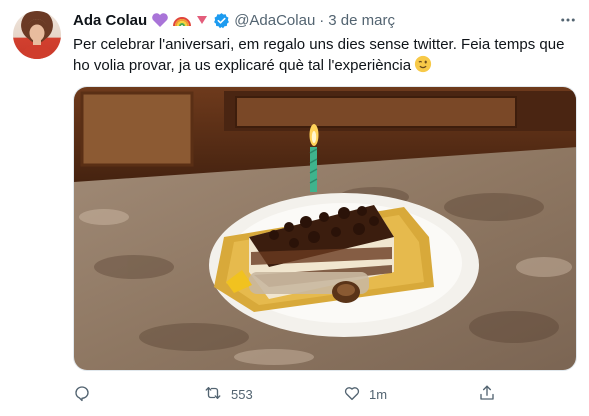 The height and width of the screenshot is (416, 589). I want to click on reply-button, so click(86, 394).